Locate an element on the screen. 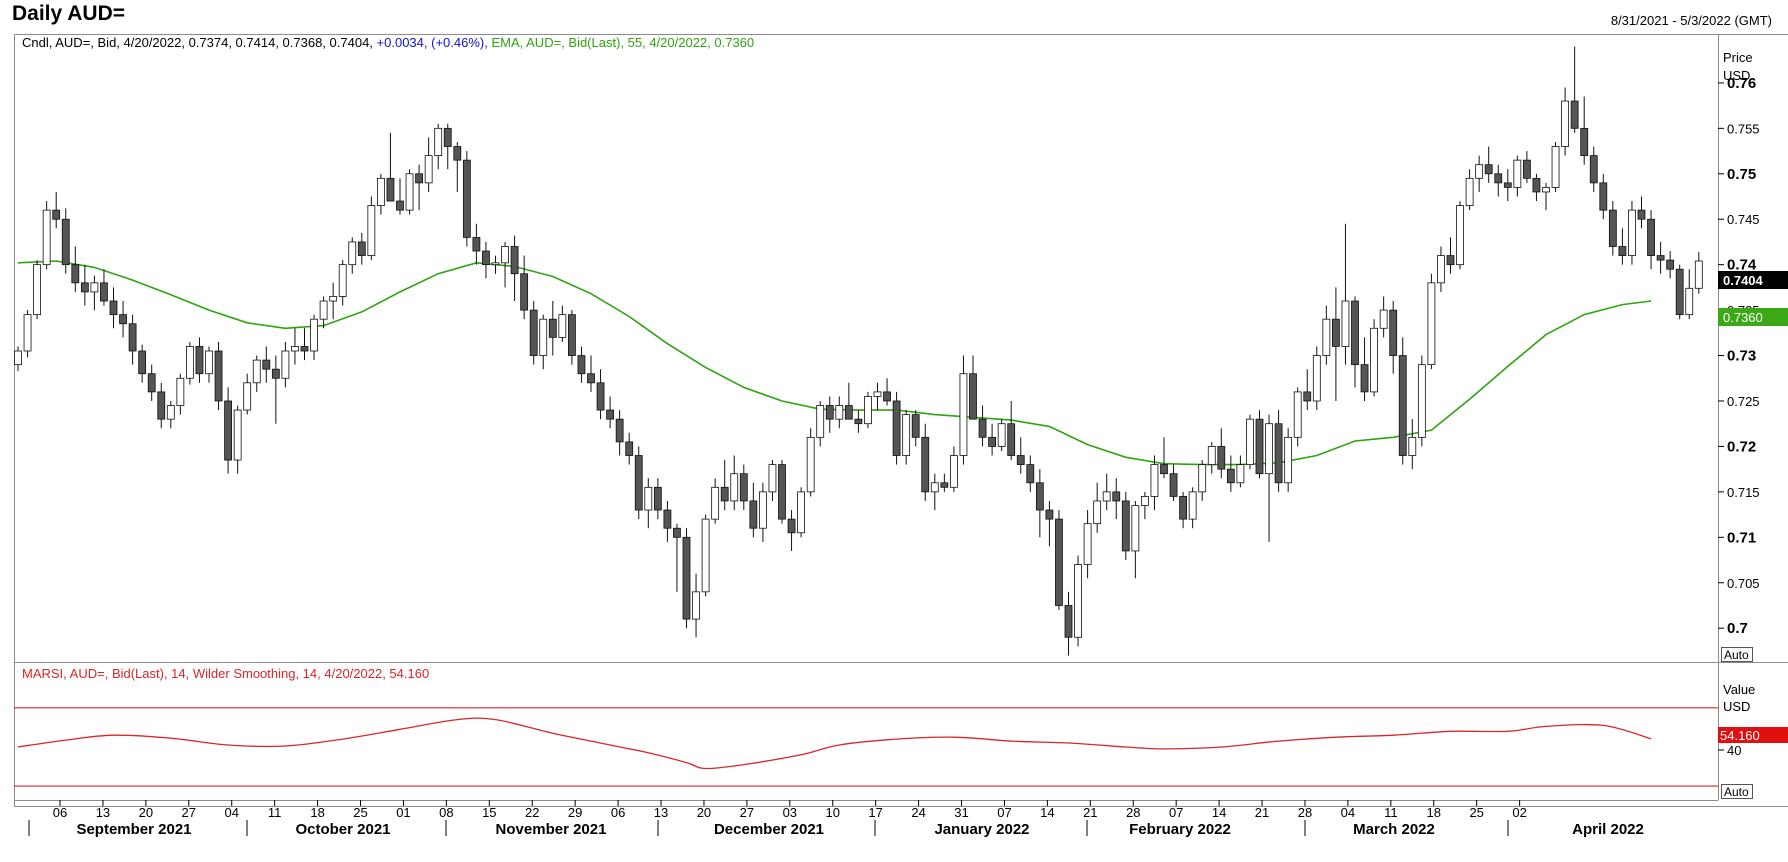  day-tick-label: 15 is located at coordinates (489, 812).